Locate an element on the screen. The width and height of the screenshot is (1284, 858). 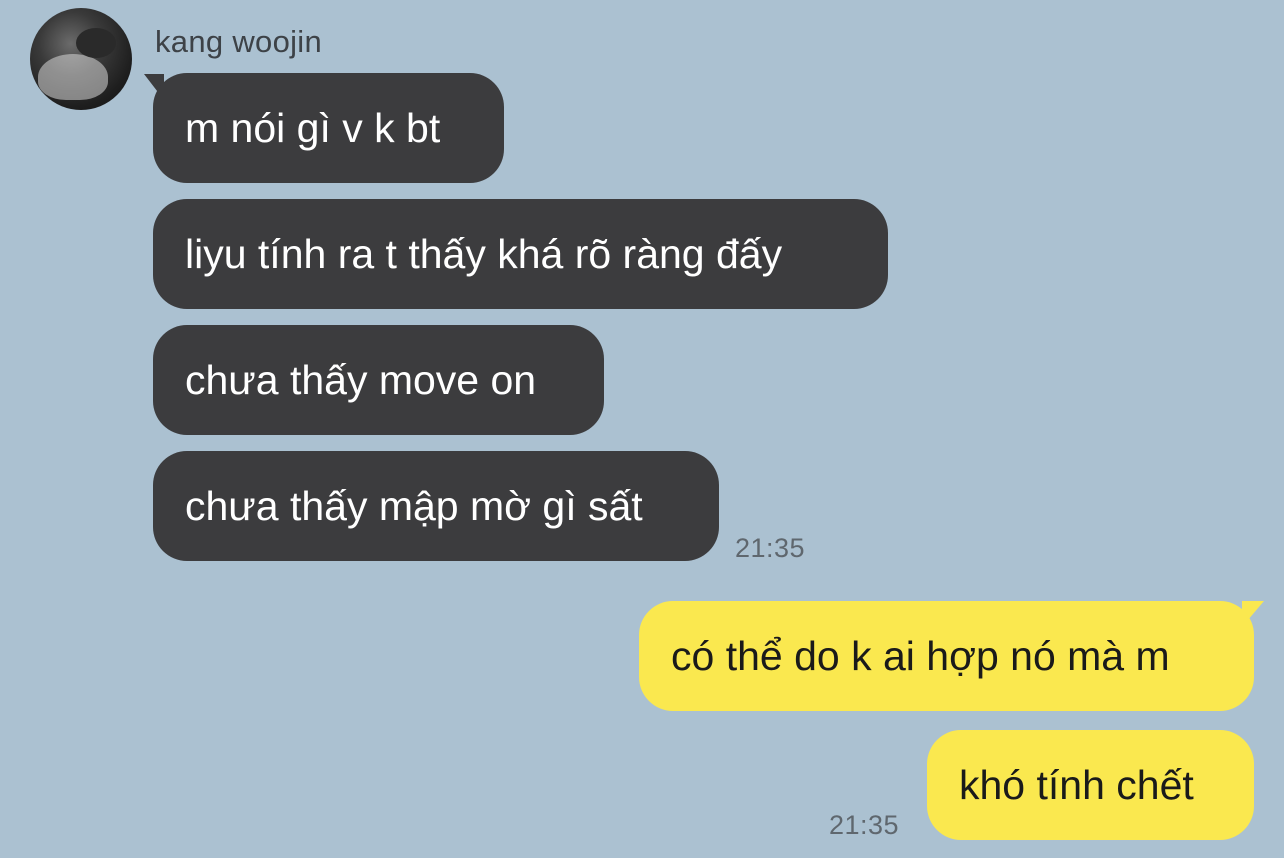
incoming-message-3: chưa thấy move on is located at coordinates (378, 380).